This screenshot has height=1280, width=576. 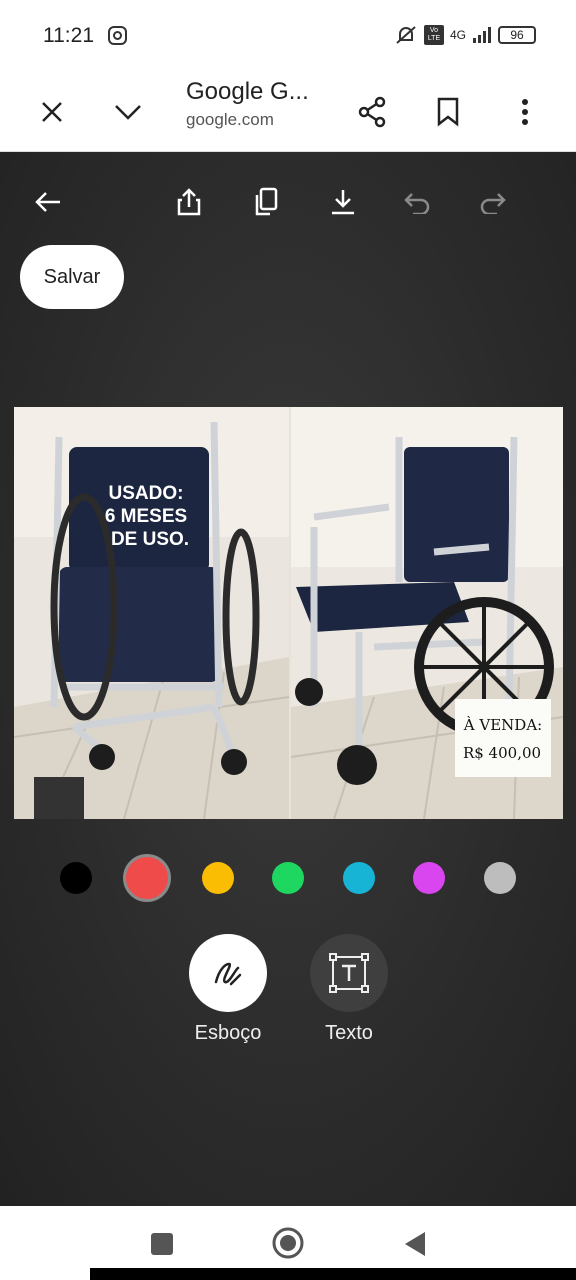 I want to click on close-icon, so click(x=52, y=112).